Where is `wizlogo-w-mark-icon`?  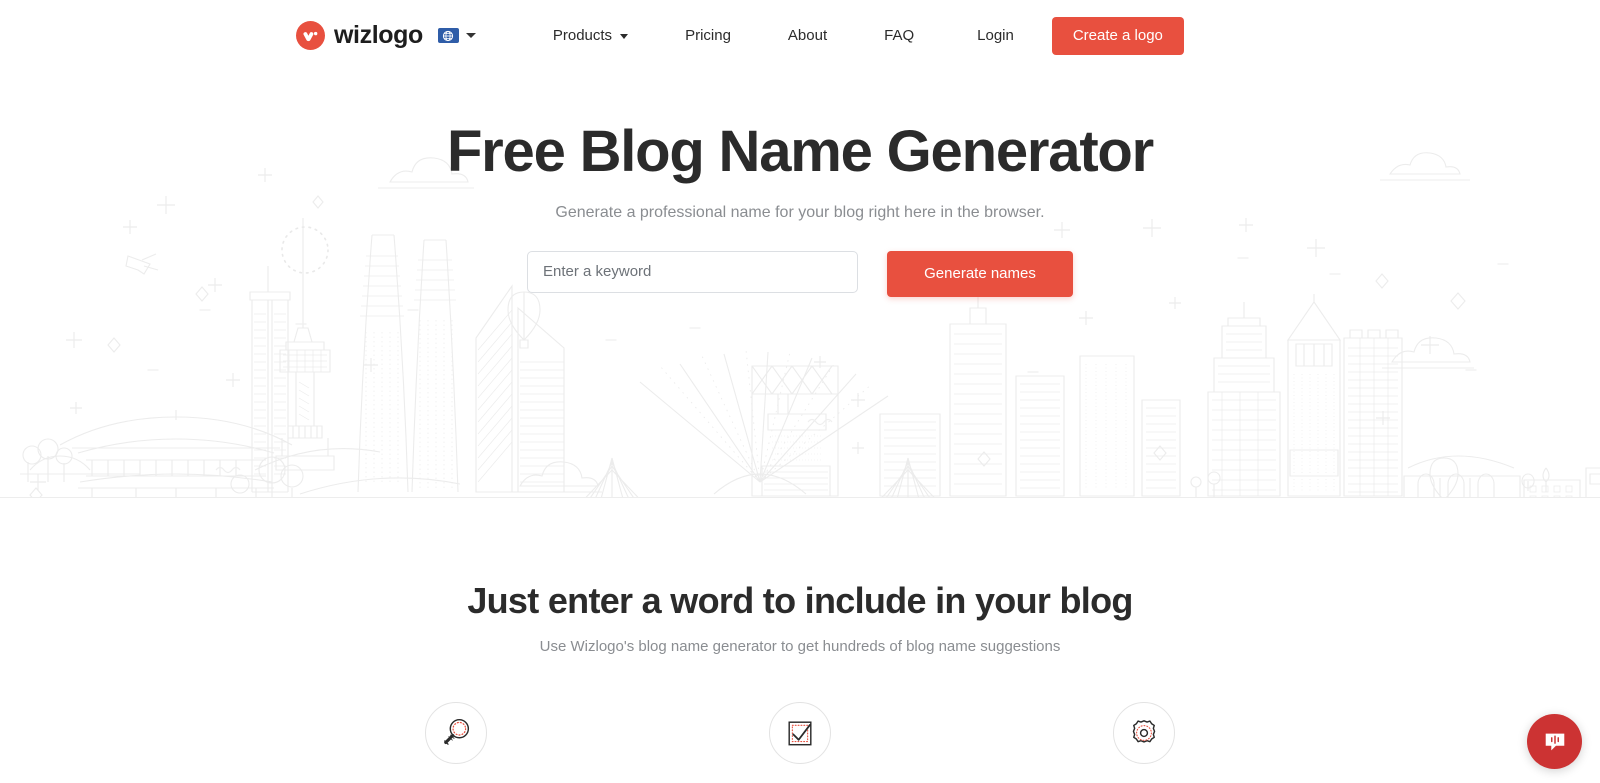
wizlogo-w-mark-icon is located at coordinates (310, 35).